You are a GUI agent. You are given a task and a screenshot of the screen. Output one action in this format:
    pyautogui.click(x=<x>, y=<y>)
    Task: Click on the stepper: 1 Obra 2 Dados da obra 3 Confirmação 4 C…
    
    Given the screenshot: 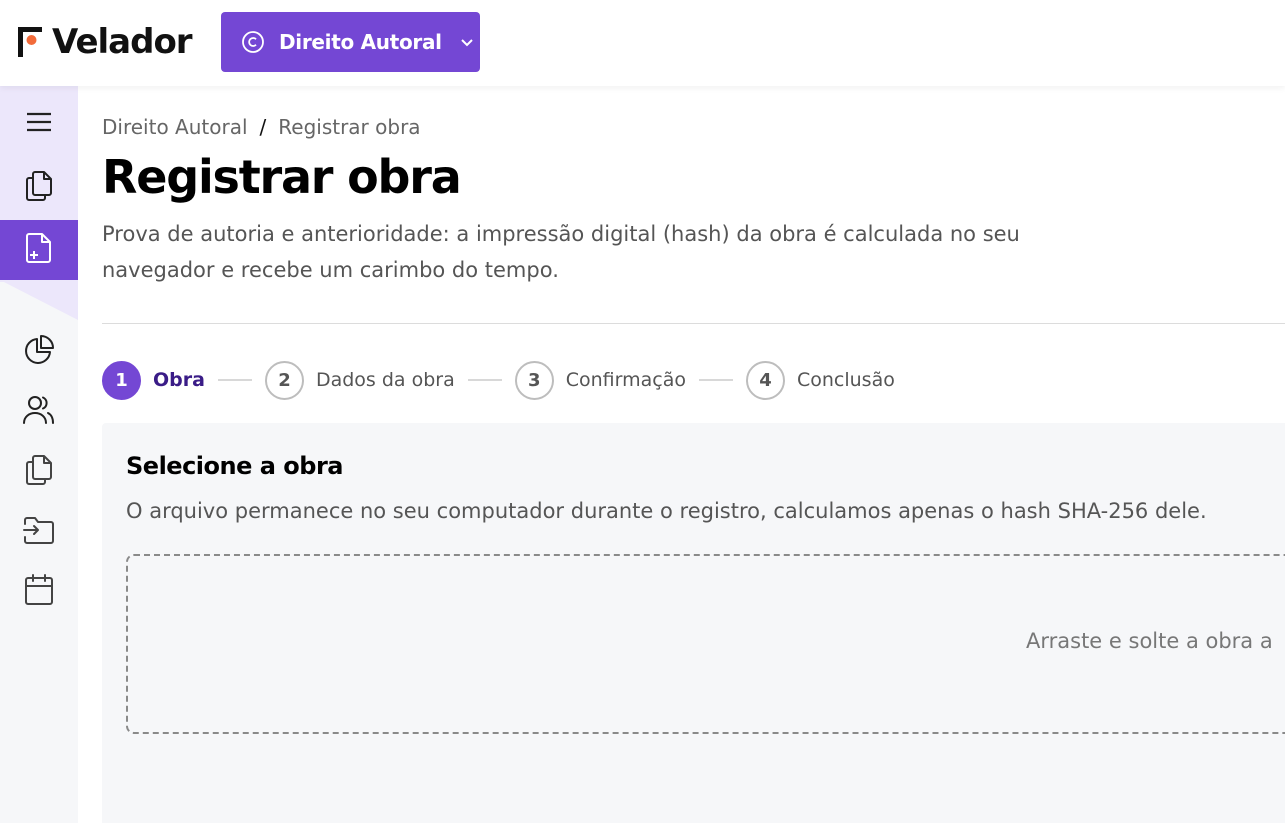 What is the action you would take?
    pyautogui.click(x=498, y=380)
    